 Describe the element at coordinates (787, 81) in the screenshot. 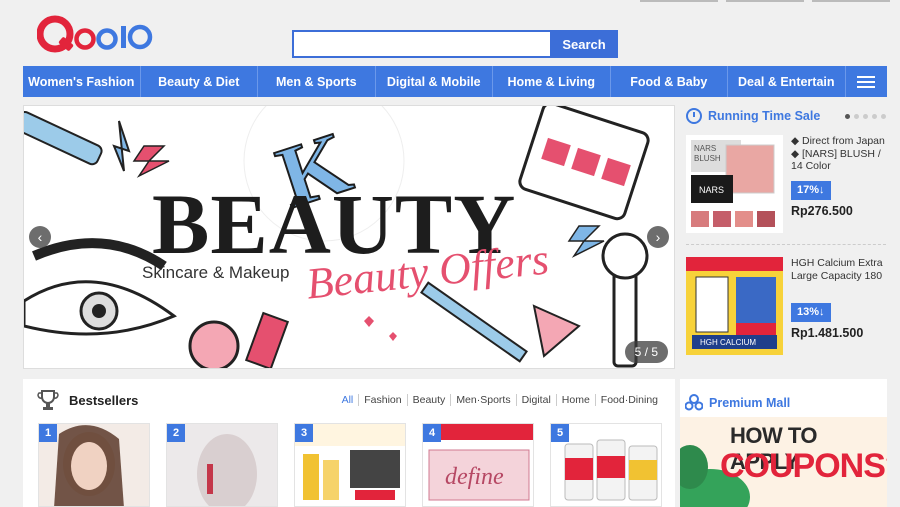

I see `nav-item-deal-entertain: Deal & Entertain` at that location.